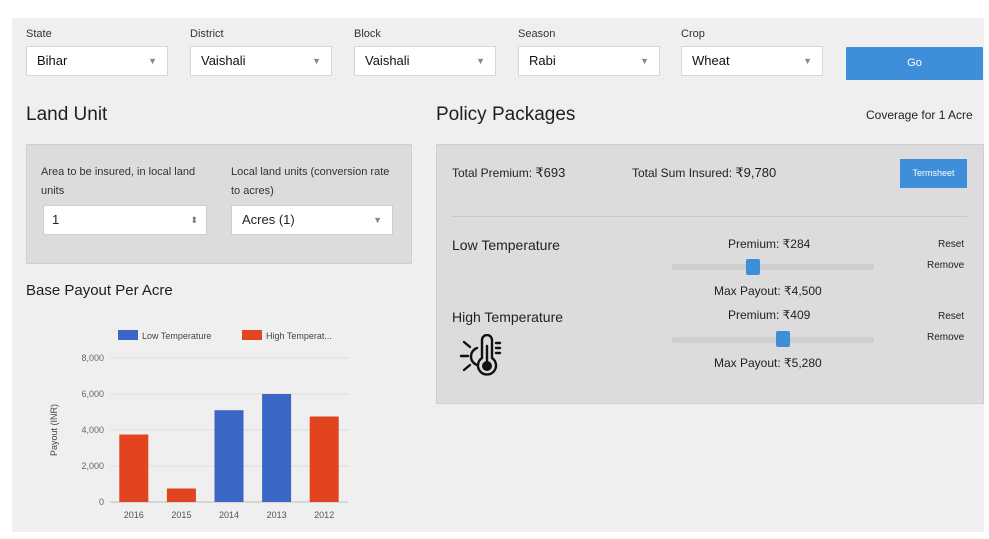 The image size is (989, 539). What do you see at coordinates (933, 173) in the screenshot?
I see `termsheet-button: Termsheet` at bounding box center [933, 173].